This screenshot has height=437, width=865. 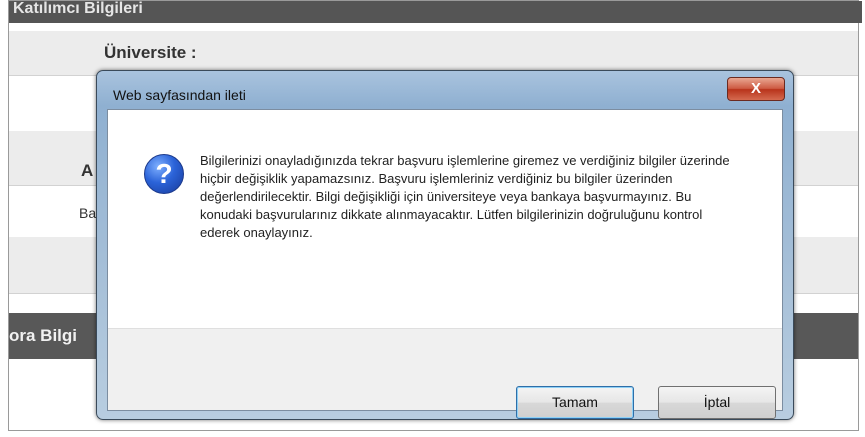 I want to click on university-label: Üniversite :, so click(x=150, y=52).